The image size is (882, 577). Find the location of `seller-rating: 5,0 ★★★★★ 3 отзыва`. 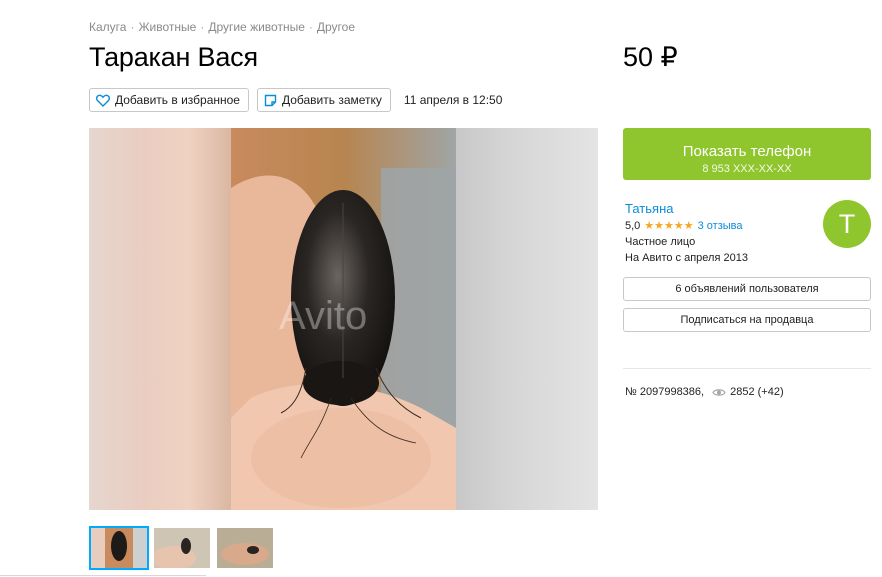

seller-rating: 5,0 ★★★★★ 3 отзыва is located at coordinates (686, 226).